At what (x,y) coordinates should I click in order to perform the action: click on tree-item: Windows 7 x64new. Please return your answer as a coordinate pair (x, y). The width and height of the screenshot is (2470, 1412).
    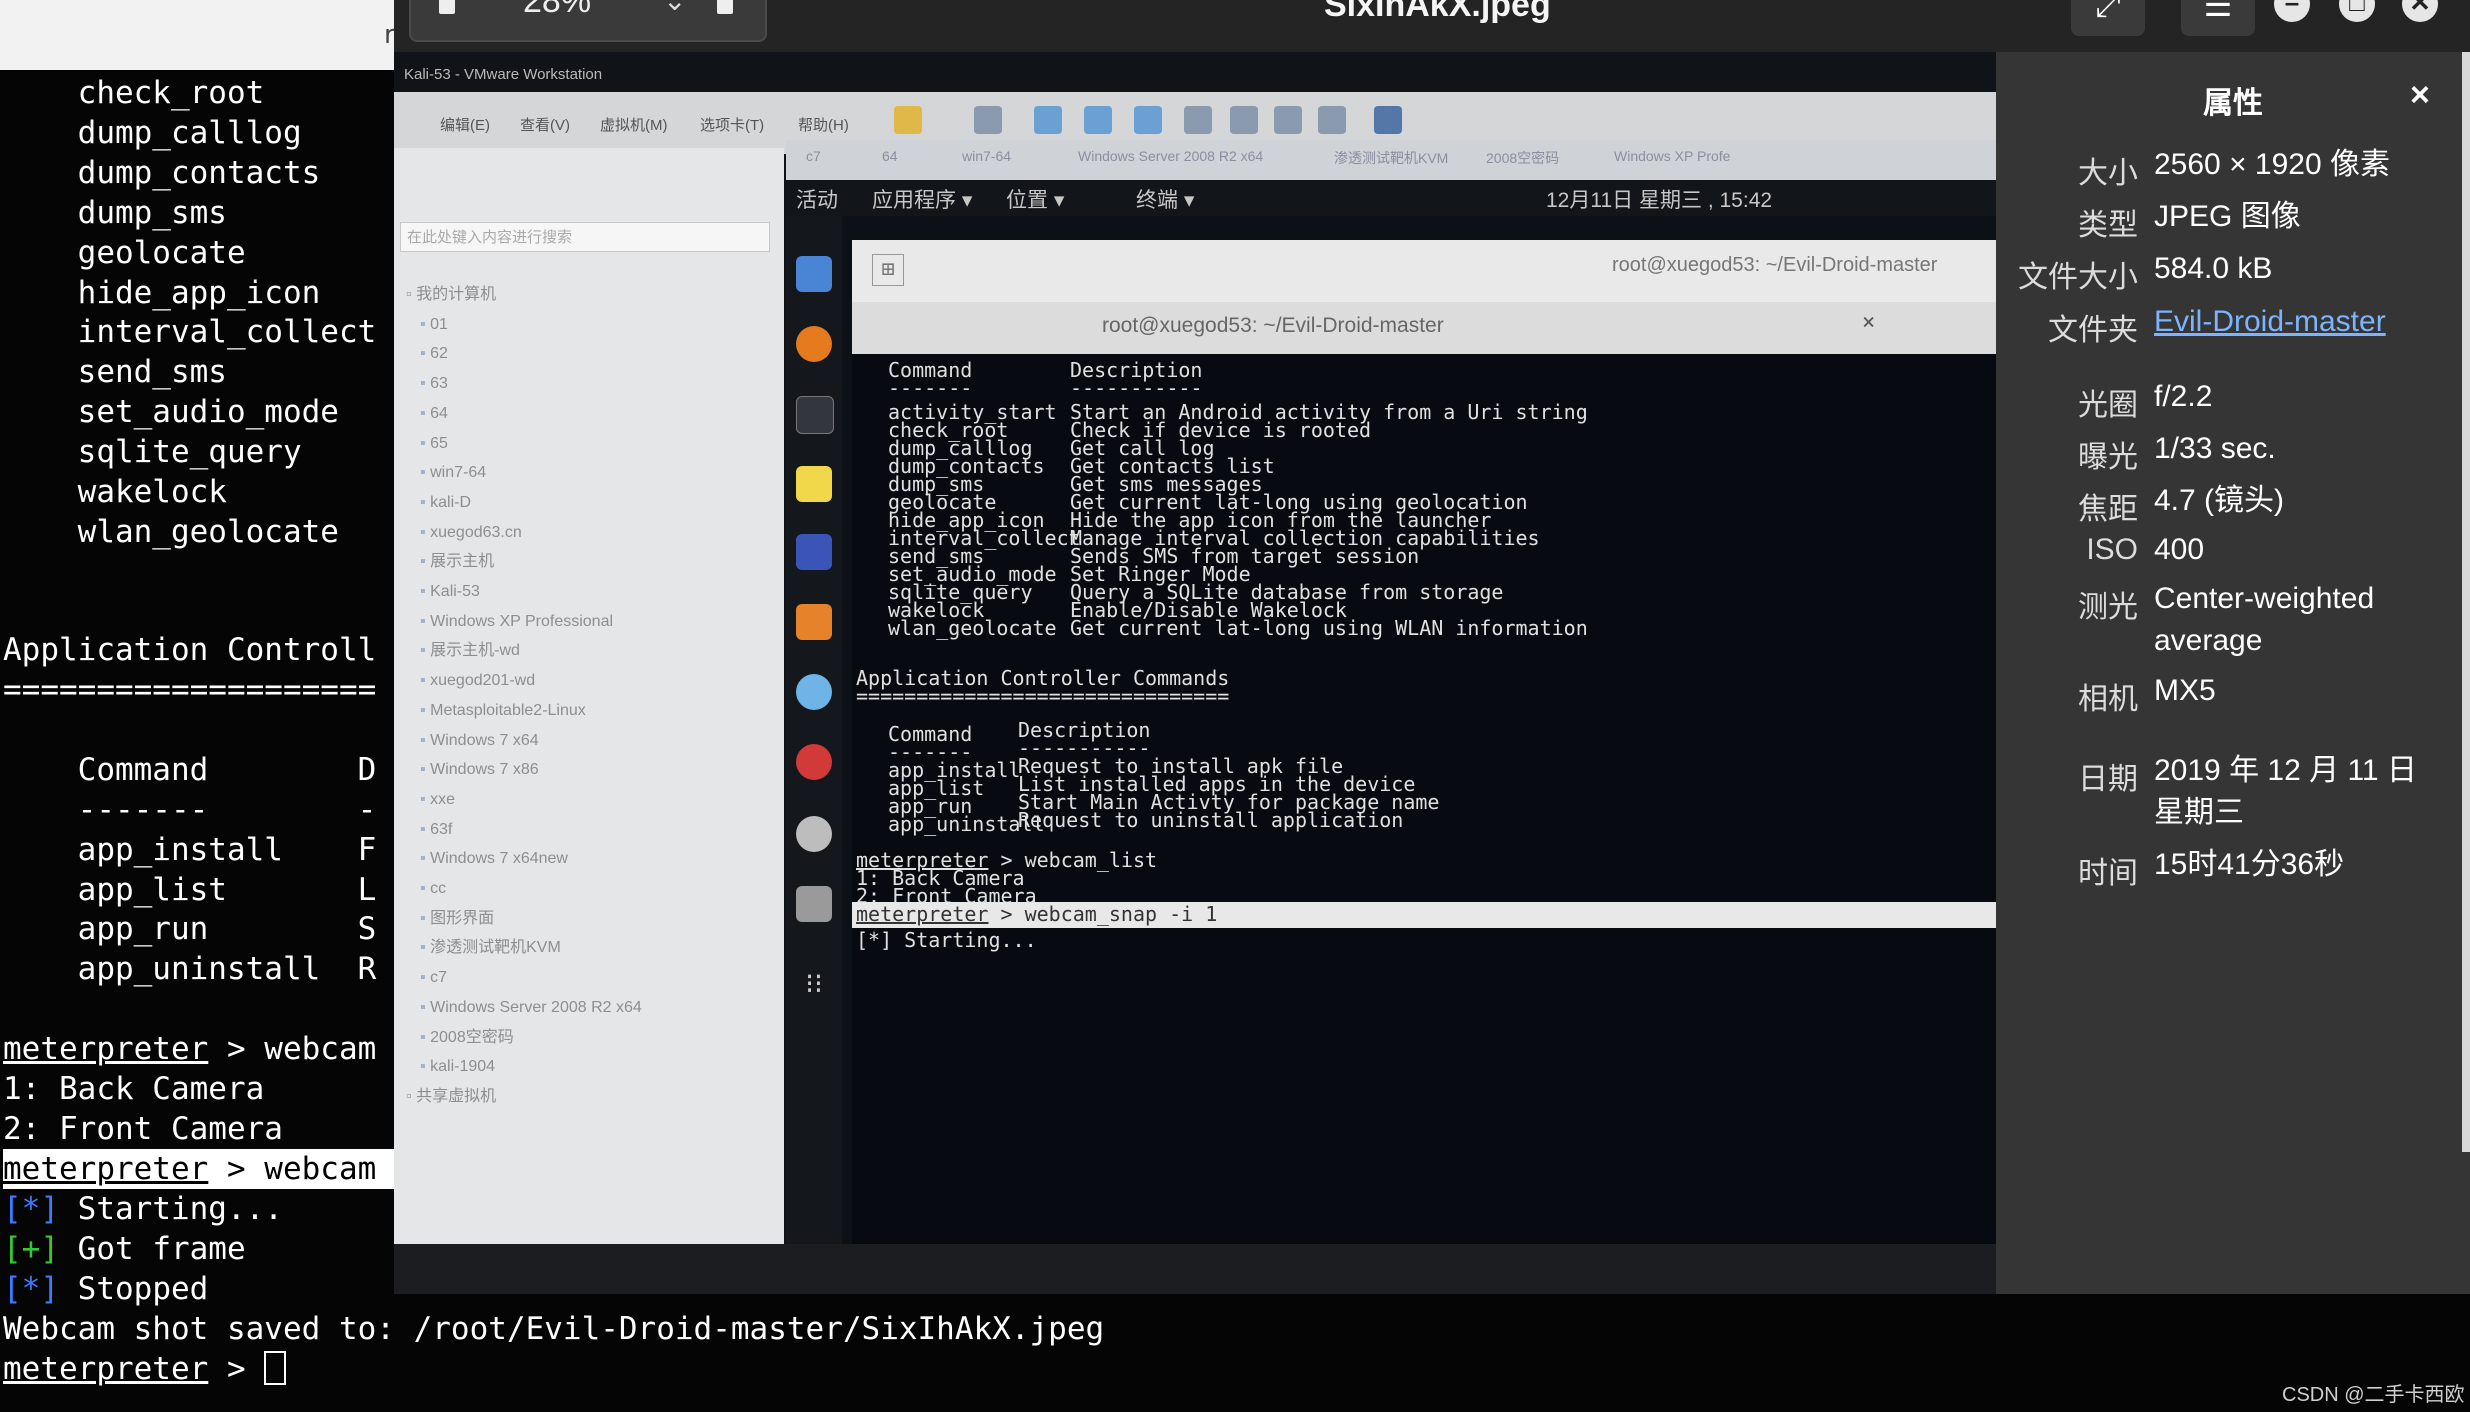
    Looking at the image, I should click on (524, 859).